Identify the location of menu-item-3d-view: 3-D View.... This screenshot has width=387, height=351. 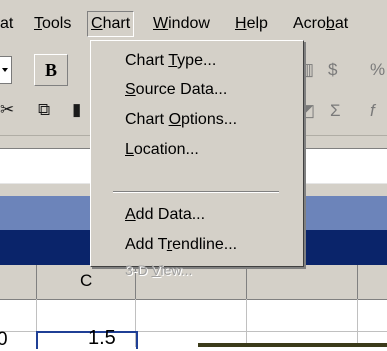
(159, 270).